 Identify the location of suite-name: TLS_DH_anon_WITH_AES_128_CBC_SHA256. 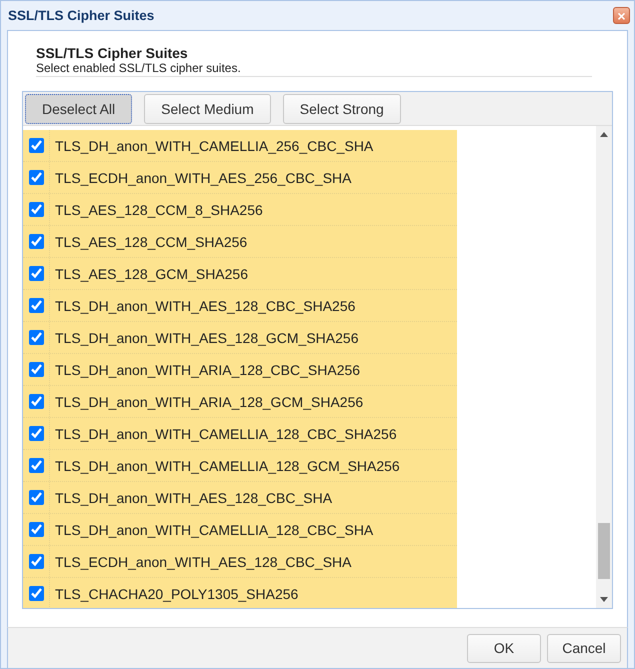
(205, 306).